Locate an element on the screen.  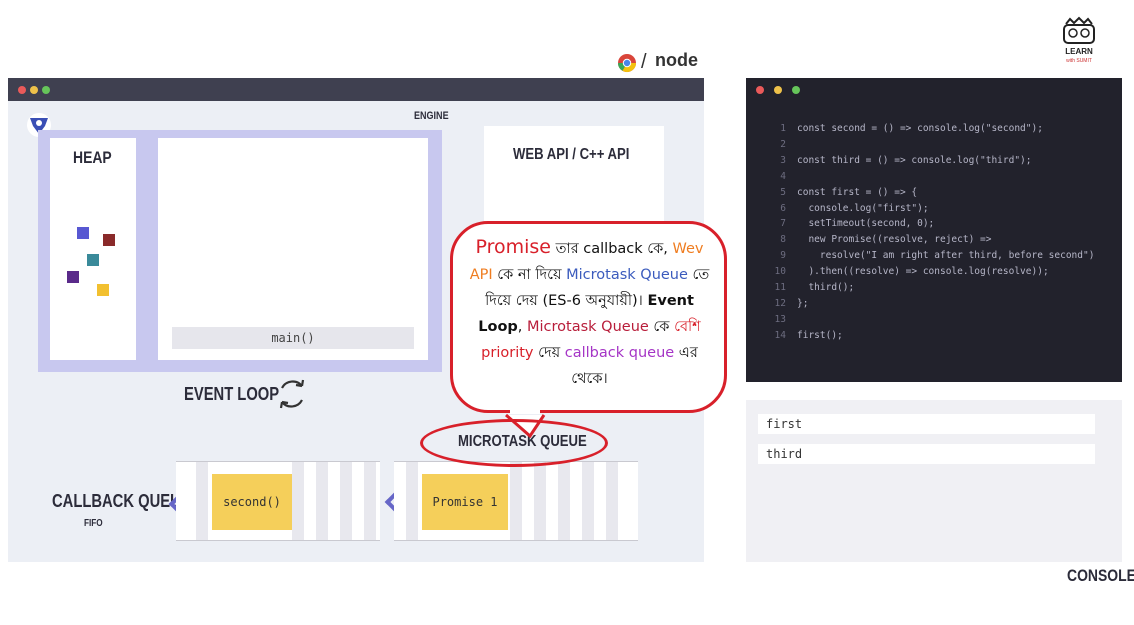
learn-logo-icon: LEARN with SUMIT is located at coordinates (1079, 40).